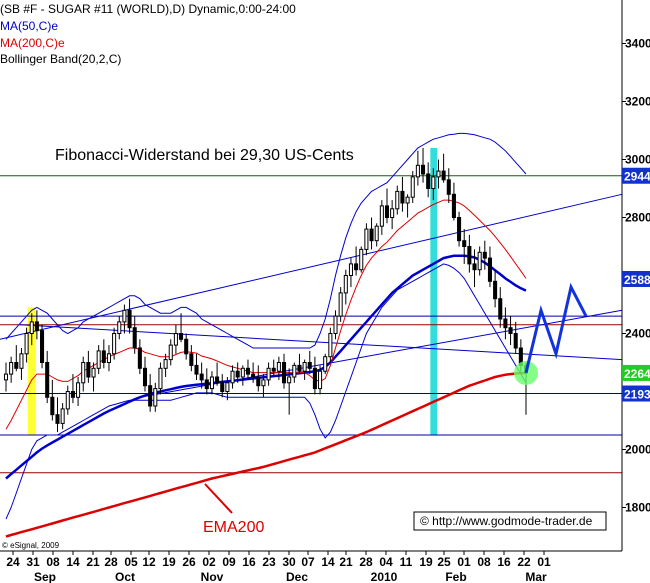 Image resolution: width=650 pixels, height=583 pixels. I want to click on price-badge: 2193, so click(636, 393).